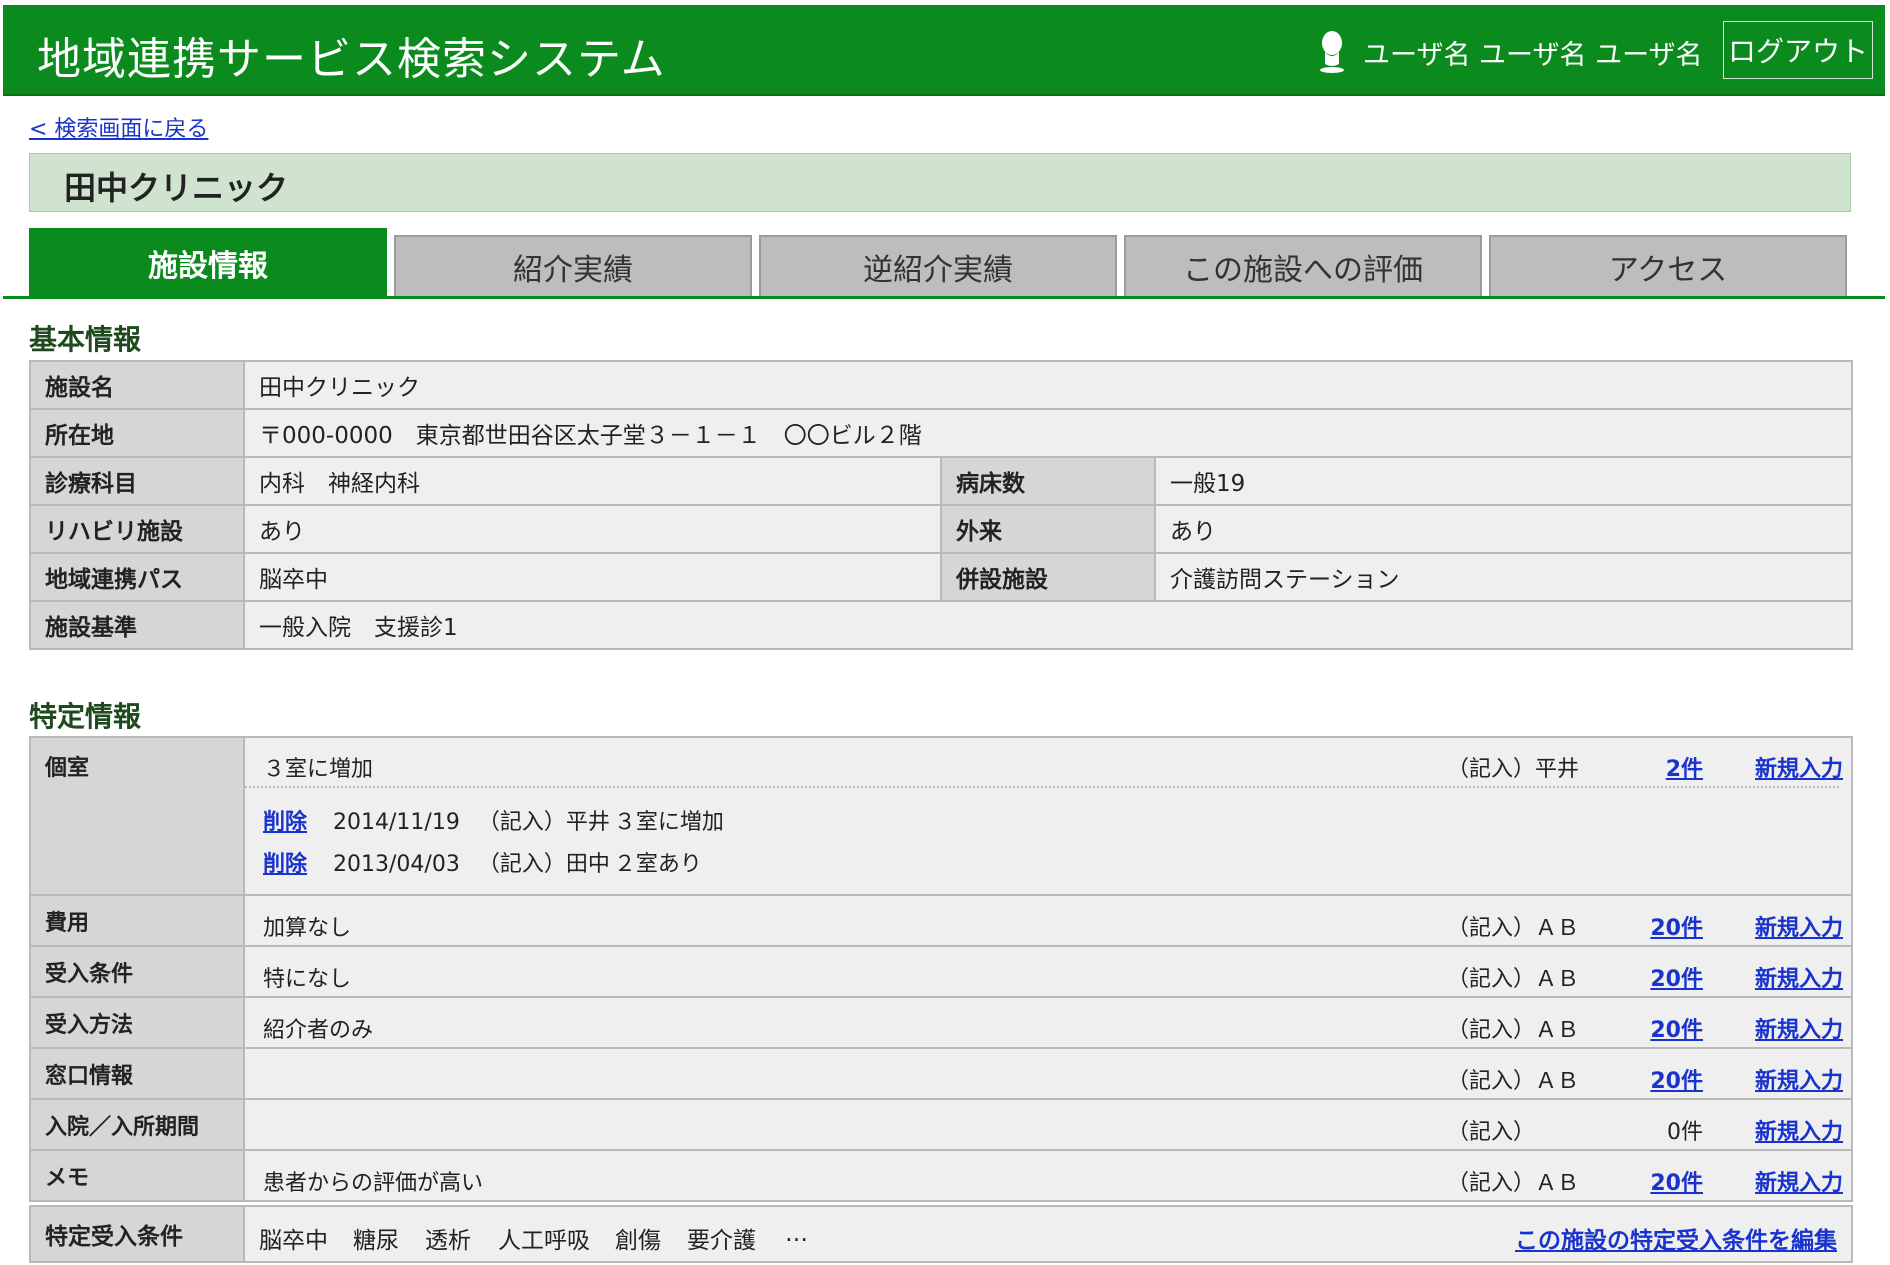 The height and width of the screenshot is (1265, 1890). Describe the element at coordinates (944, 297) in the screenshot. I see `tab-underline` at that location.